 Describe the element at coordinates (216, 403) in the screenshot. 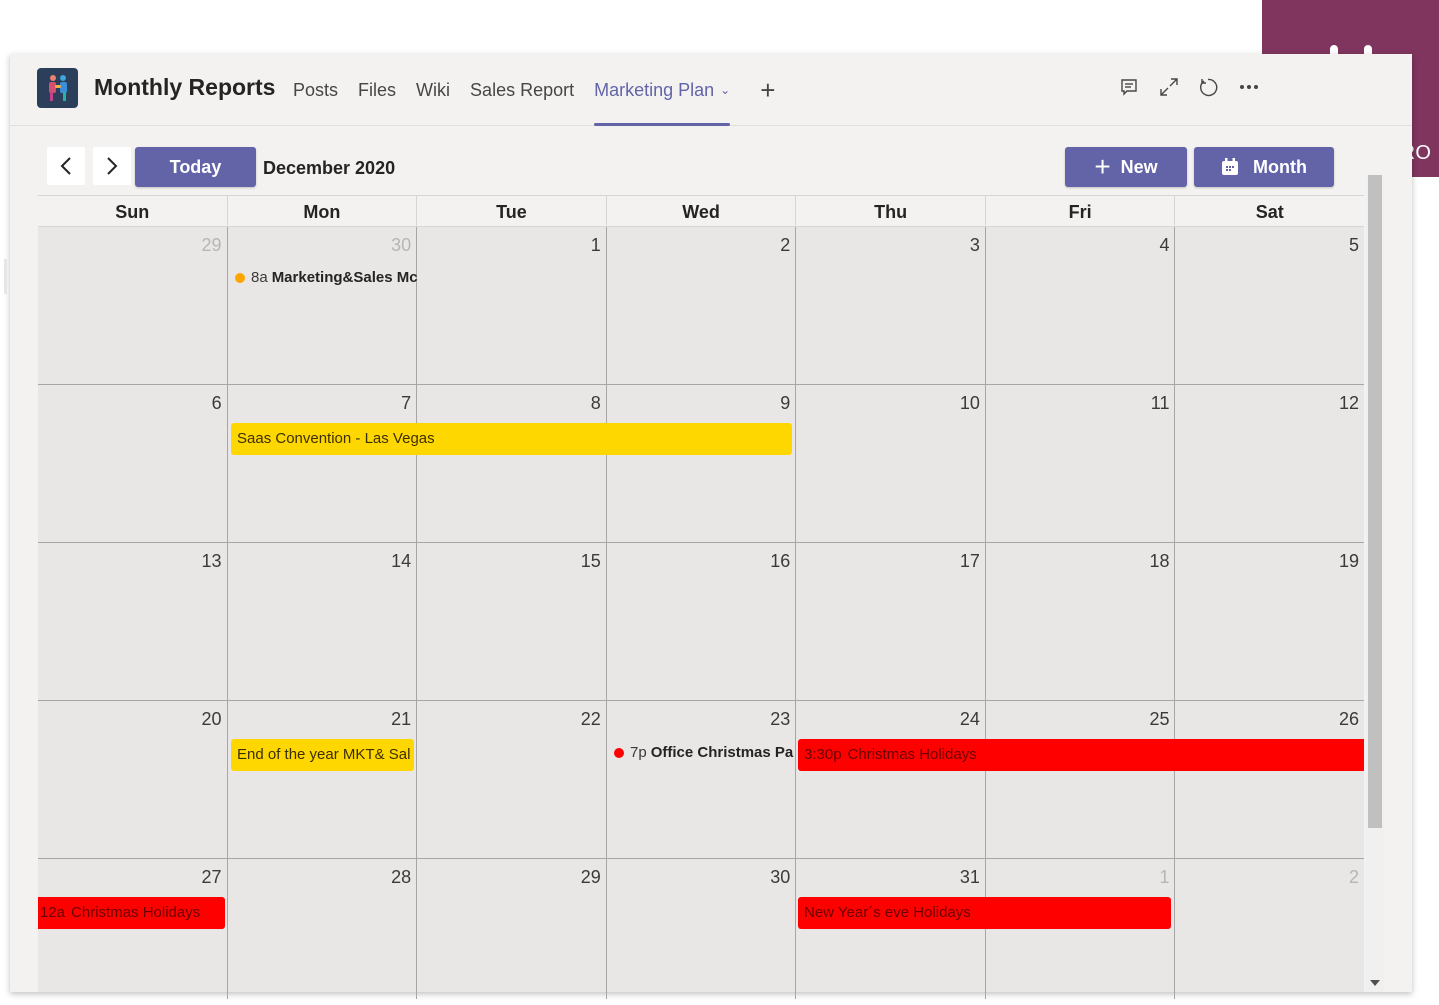

I see `day-number: 6` at that location.